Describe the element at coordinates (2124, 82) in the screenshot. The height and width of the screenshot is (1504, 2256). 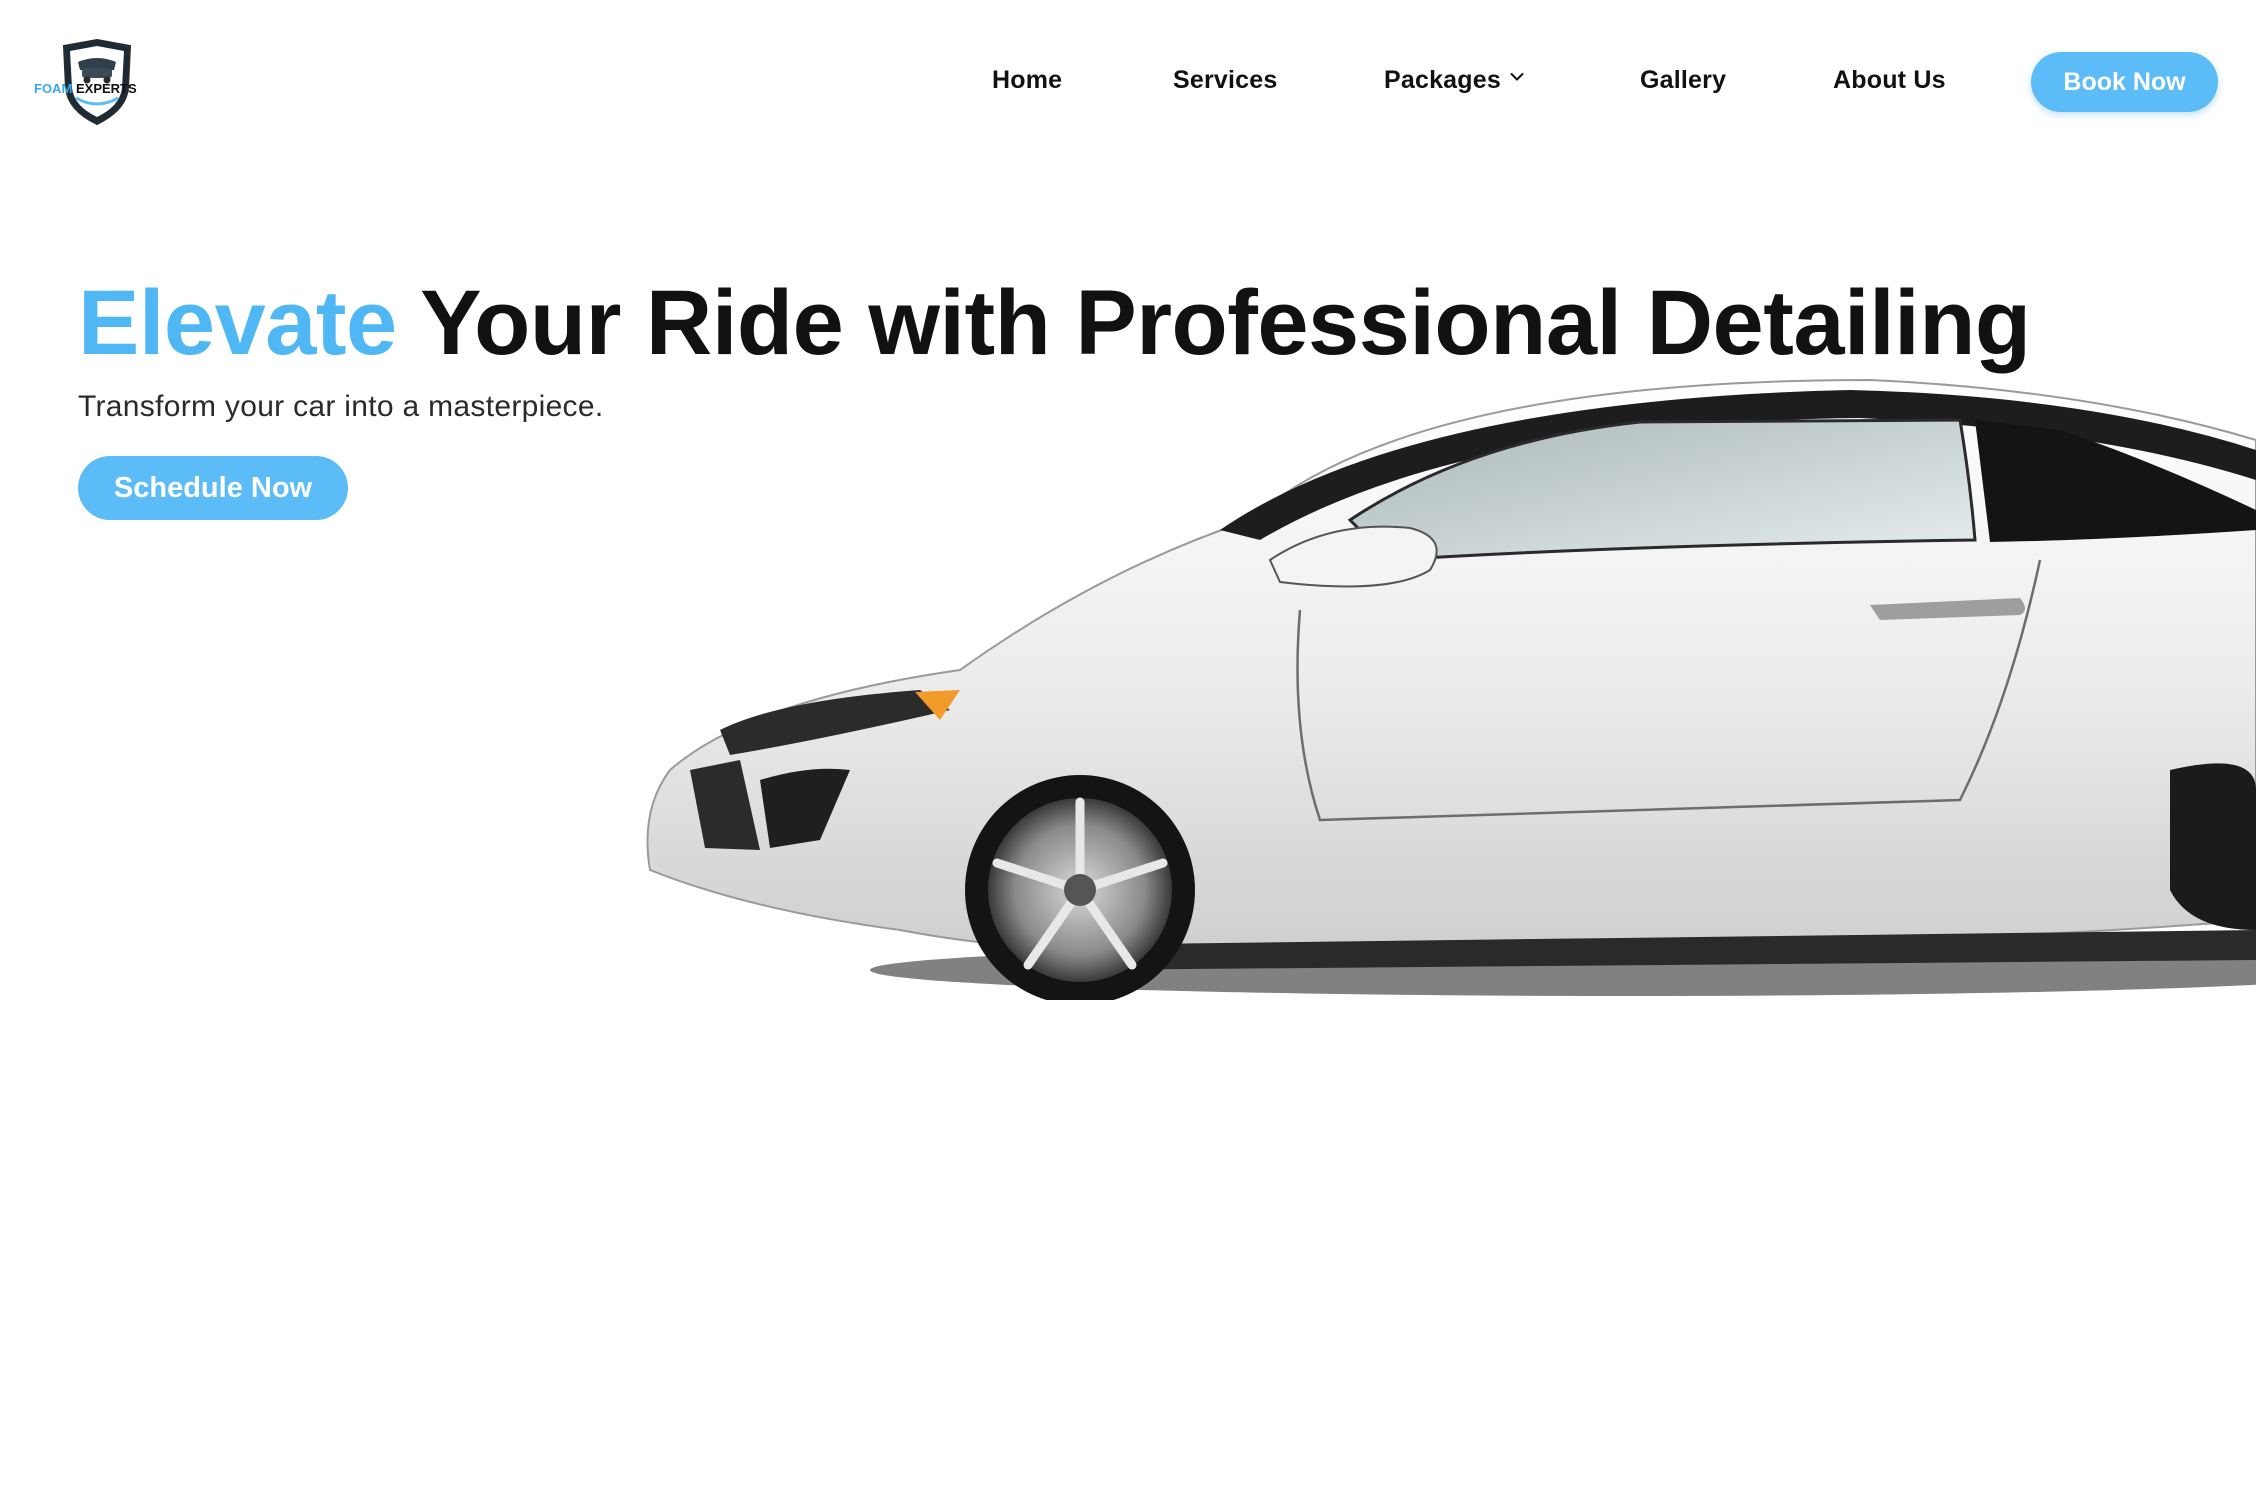
I see `book-now-button: Book Now` at that location.